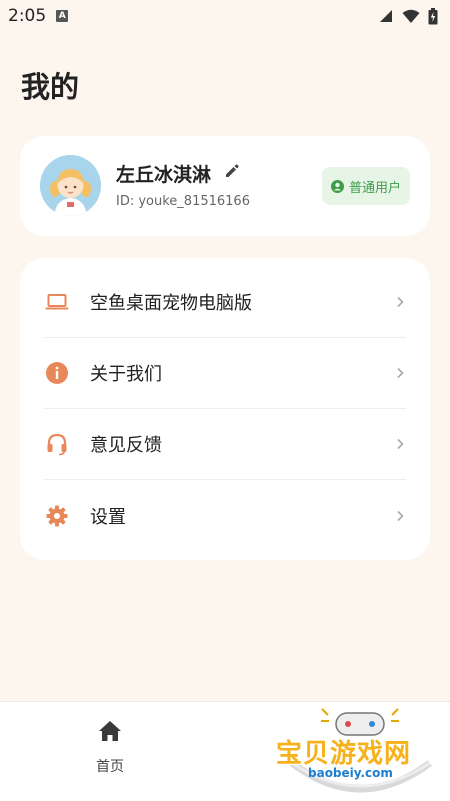 This screenshot has height=801, width=450. Describe the element at coordinates (57, 373) in the screenshot. I see `info-icon` at that location.